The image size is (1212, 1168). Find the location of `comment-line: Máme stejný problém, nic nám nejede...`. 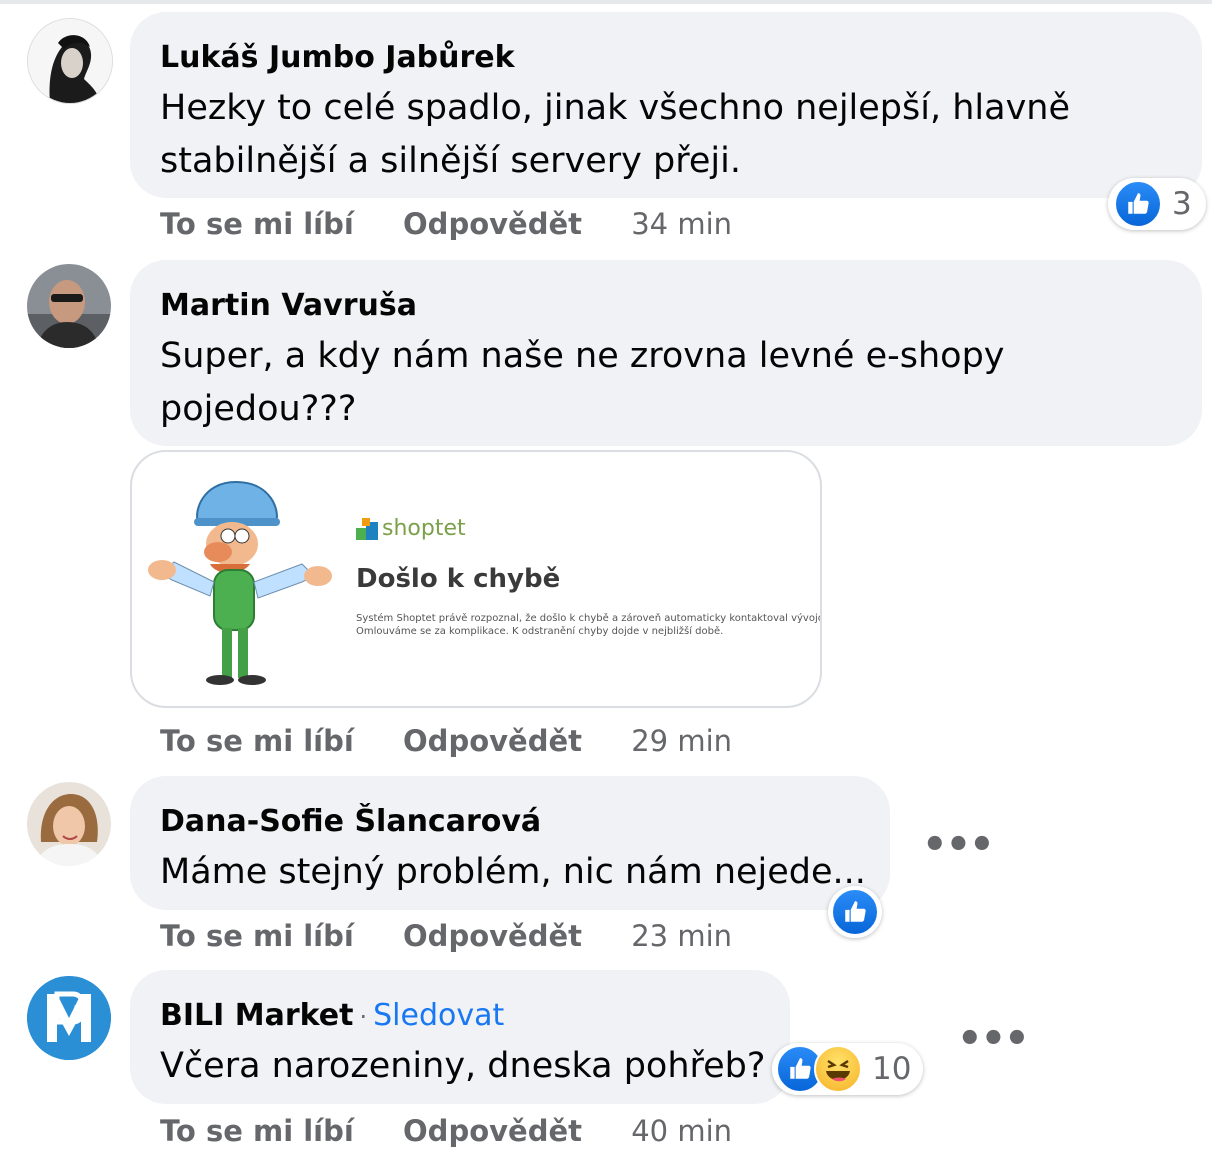

comment-line: Máme stejný problém, nic nám nejede... is located at coordinates (513, 872).